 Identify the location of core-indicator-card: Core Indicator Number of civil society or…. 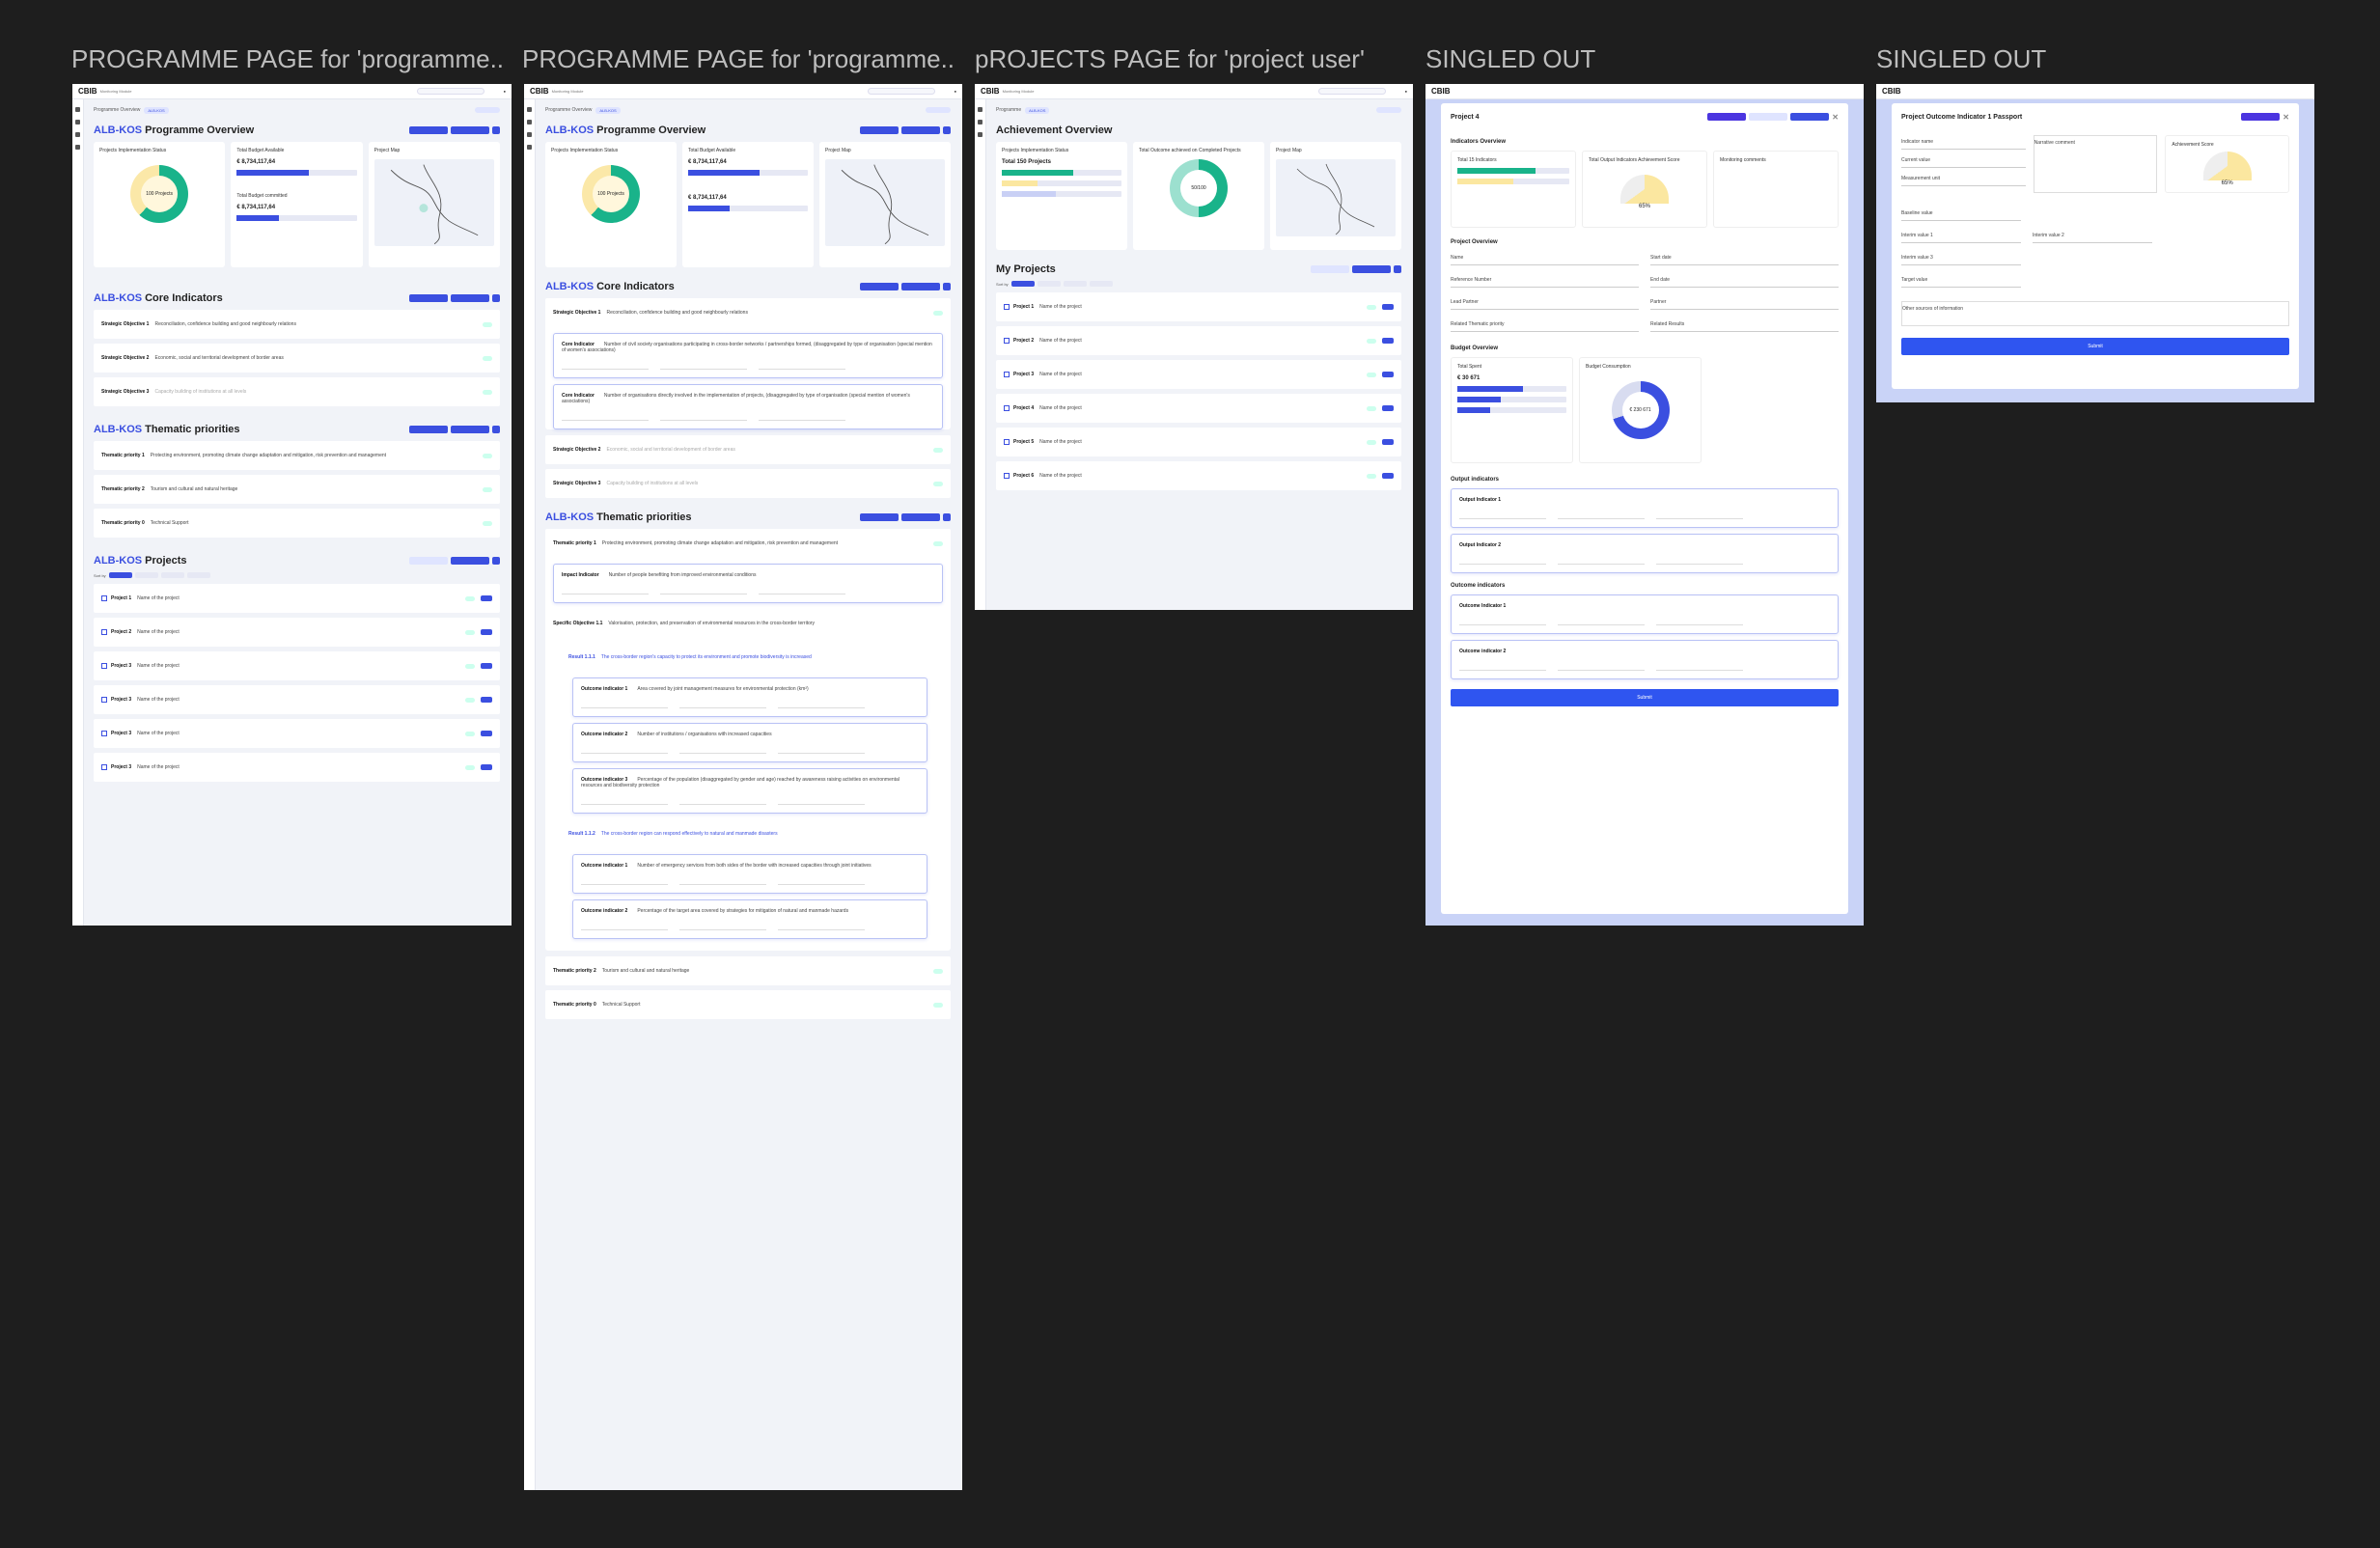
(748, 355).